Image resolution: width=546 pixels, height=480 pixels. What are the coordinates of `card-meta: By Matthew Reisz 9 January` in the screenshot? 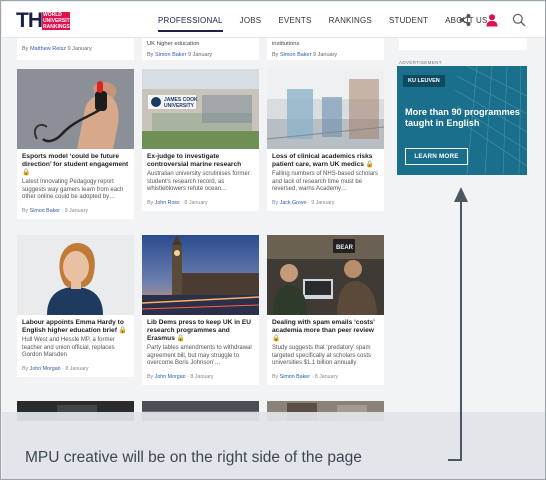 It's located at (57, 49).